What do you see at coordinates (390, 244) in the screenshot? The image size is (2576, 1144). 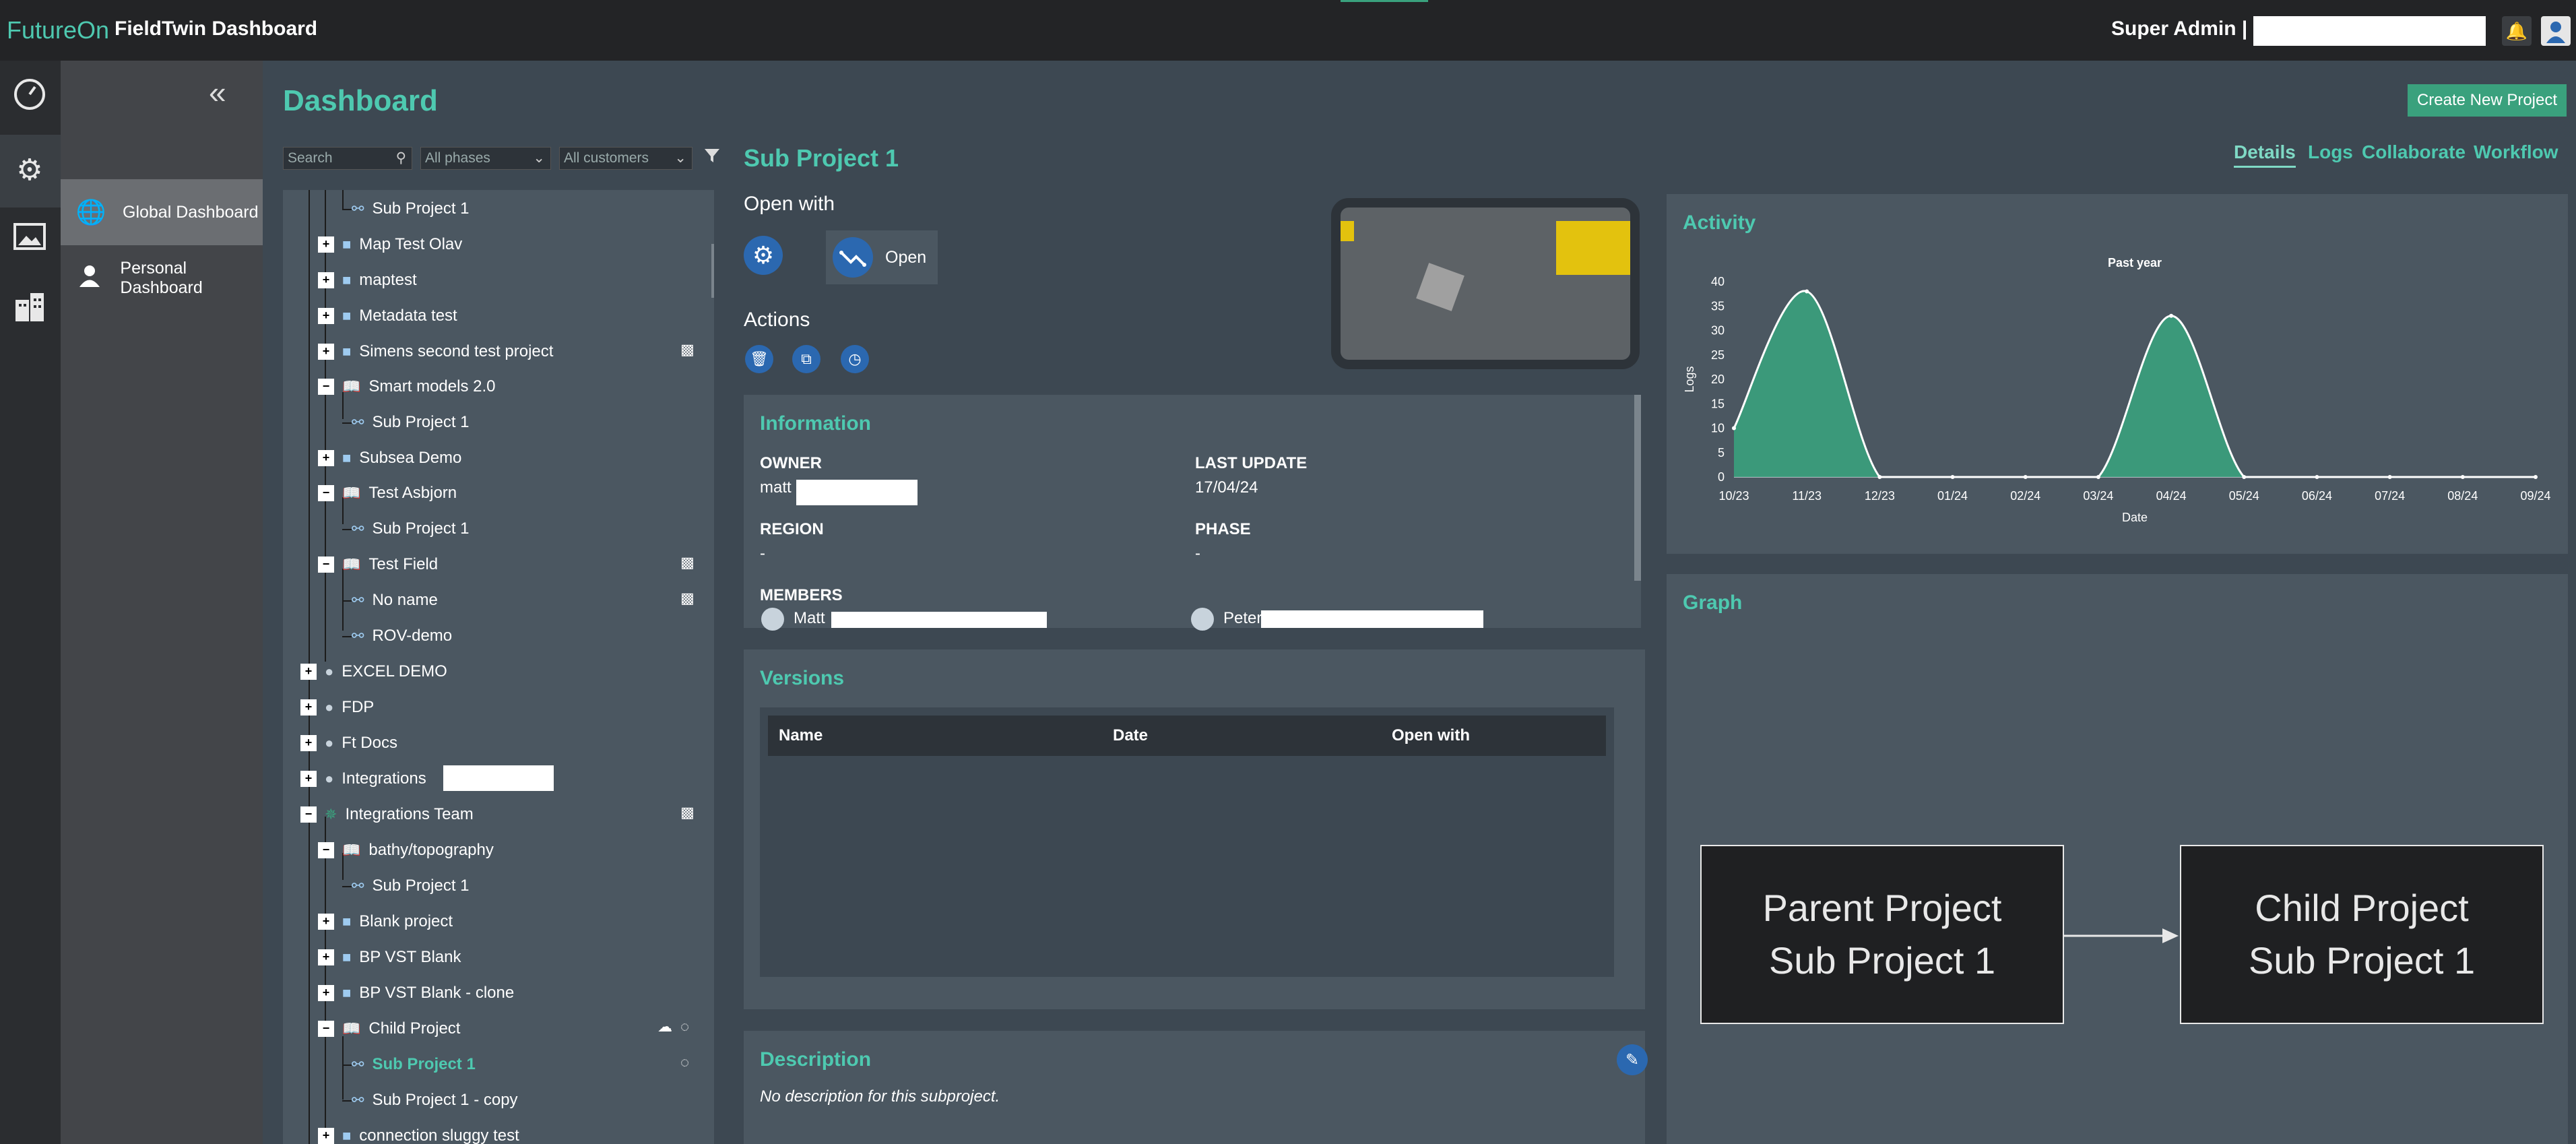 I see `tree-node: + ■ Map Test Olav` at bounding box center [390, 244].